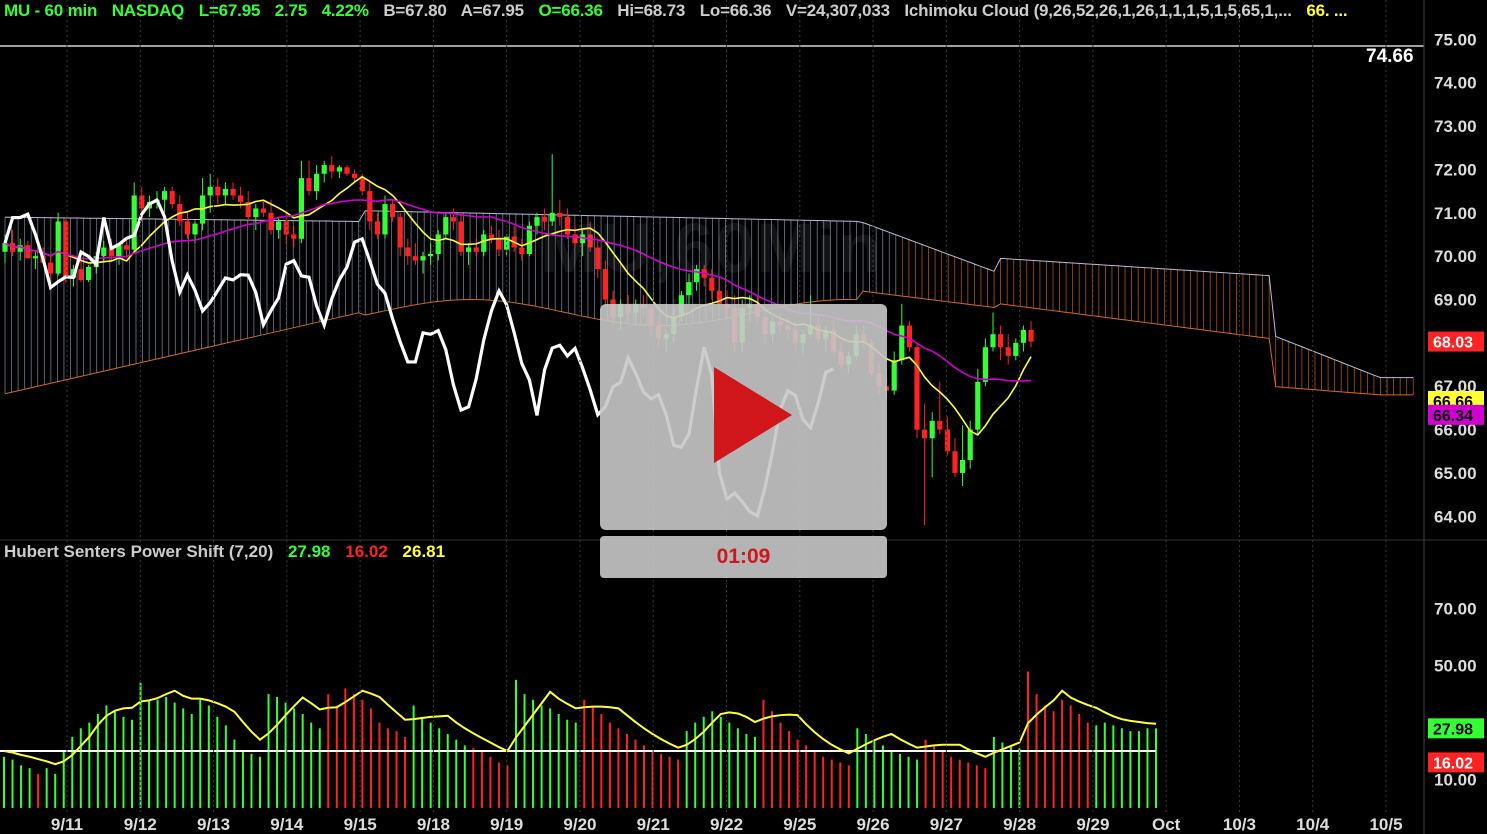 This screenshot has width=1487, height=834. I want to click on video-timer: 01:09, so click(743, 557).